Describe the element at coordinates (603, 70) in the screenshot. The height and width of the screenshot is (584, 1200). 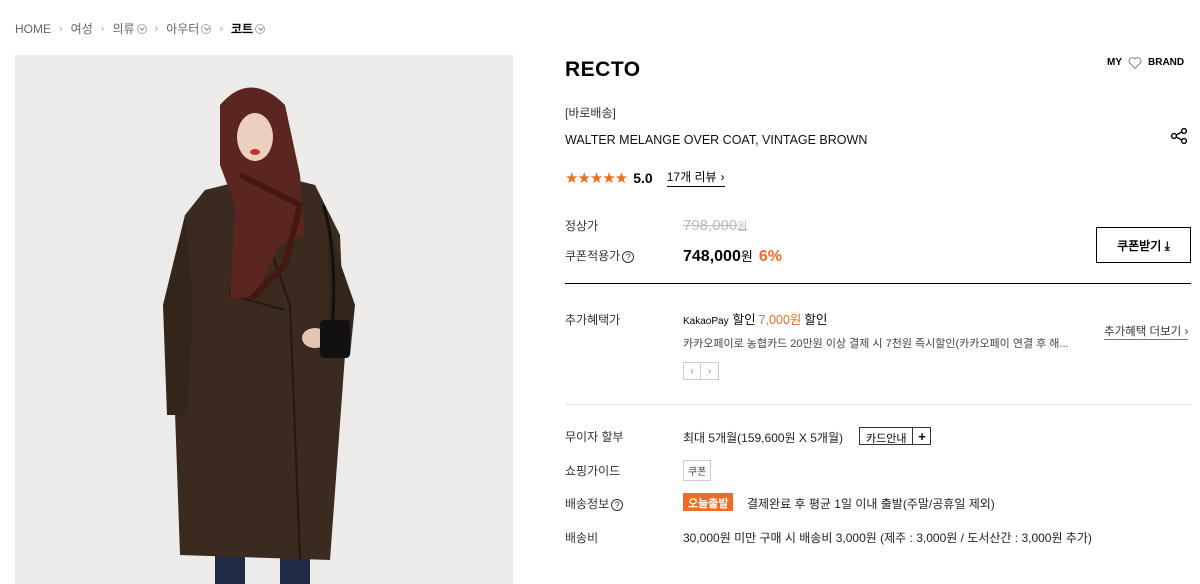
I see `brand-name: RECTO` at that location.